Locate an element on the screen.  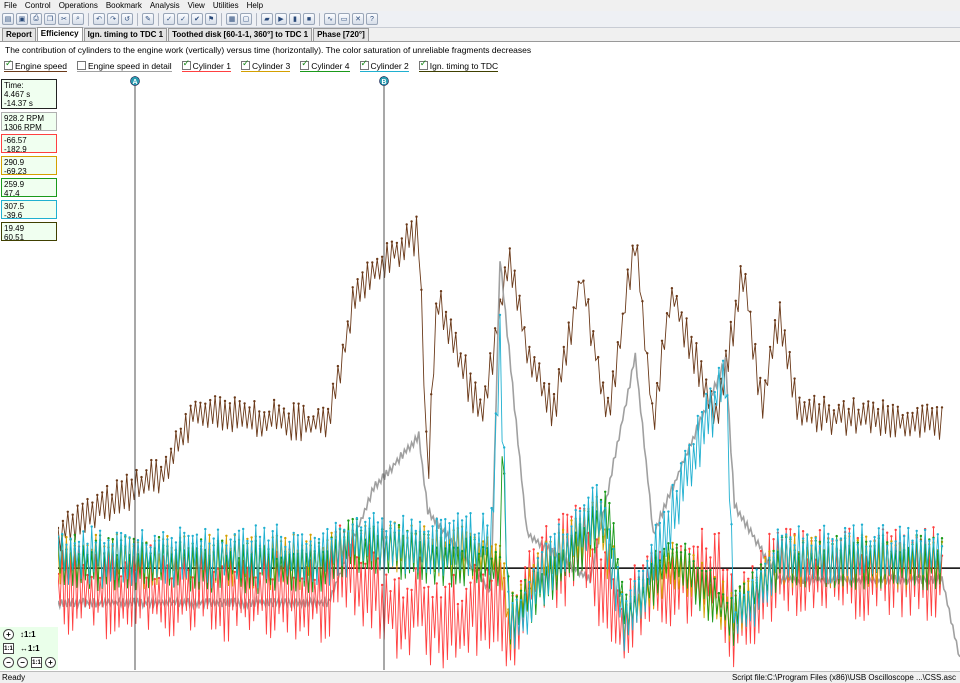
step-icon: ▮ is located at coordinates (295, 19).